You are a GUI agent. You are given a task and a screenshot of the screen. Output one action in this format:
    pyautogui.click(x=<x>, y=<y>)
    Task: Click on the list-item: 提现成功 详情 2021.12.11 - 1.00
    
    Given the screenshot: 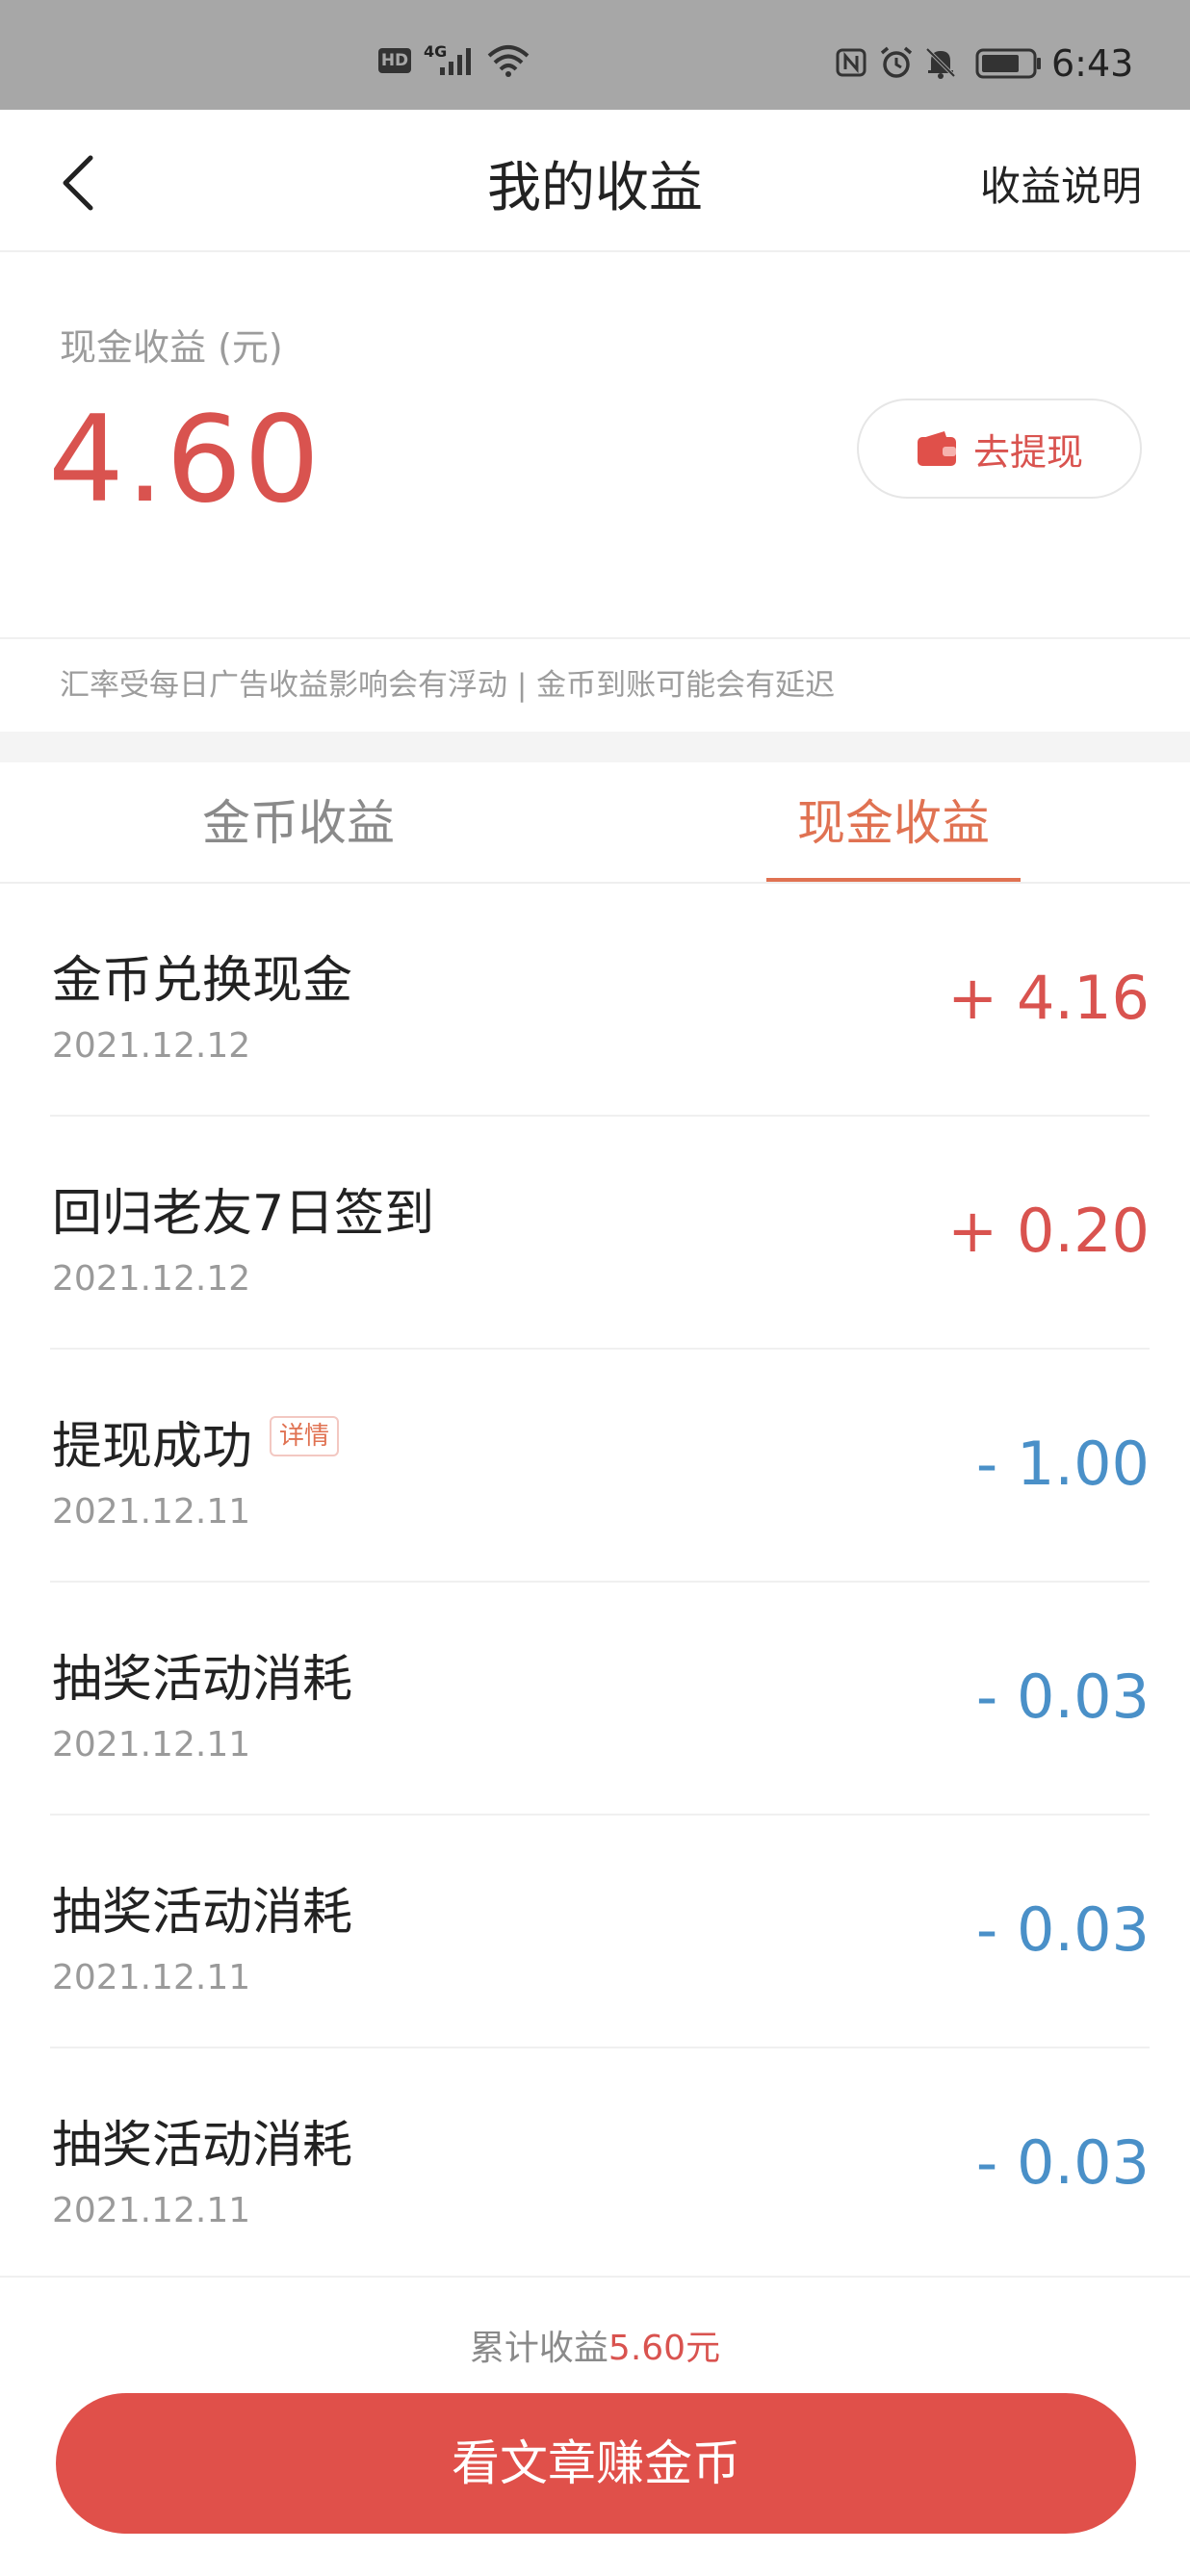 What is the action you would take?
    pyautogui.click(x=600, y=1466)
    